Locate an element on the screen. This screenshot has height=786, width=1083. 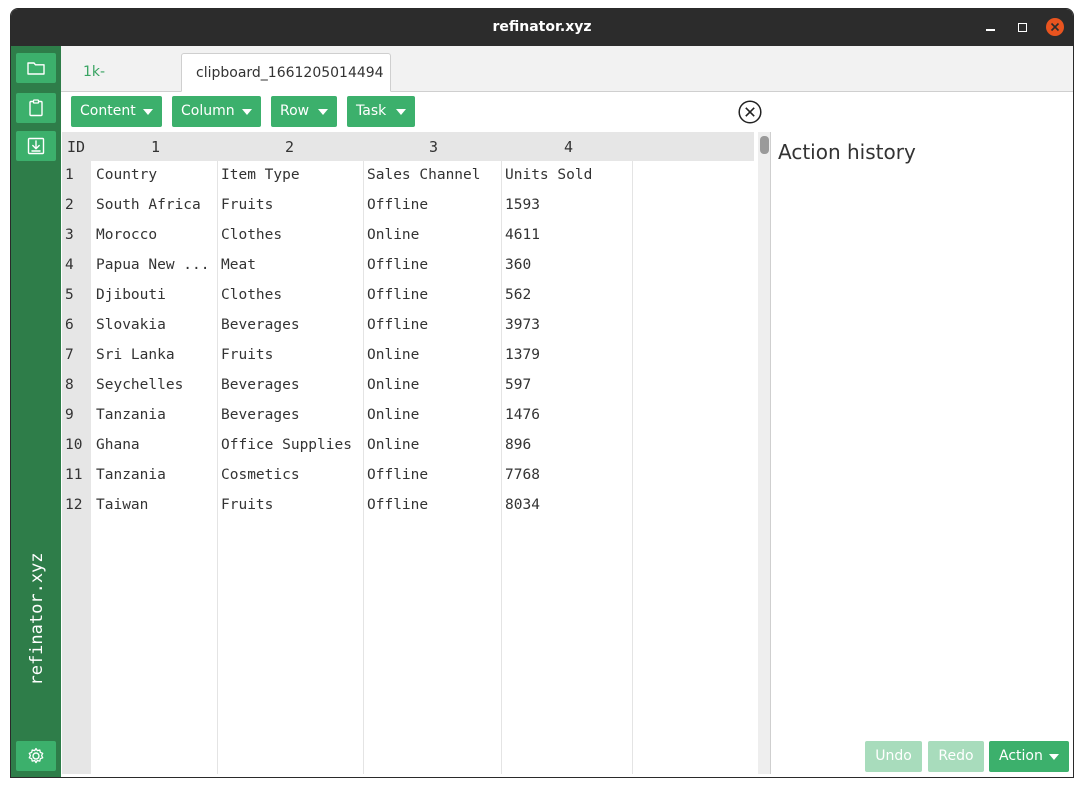
undo-button: Undo is located at coordinates (893, 756).